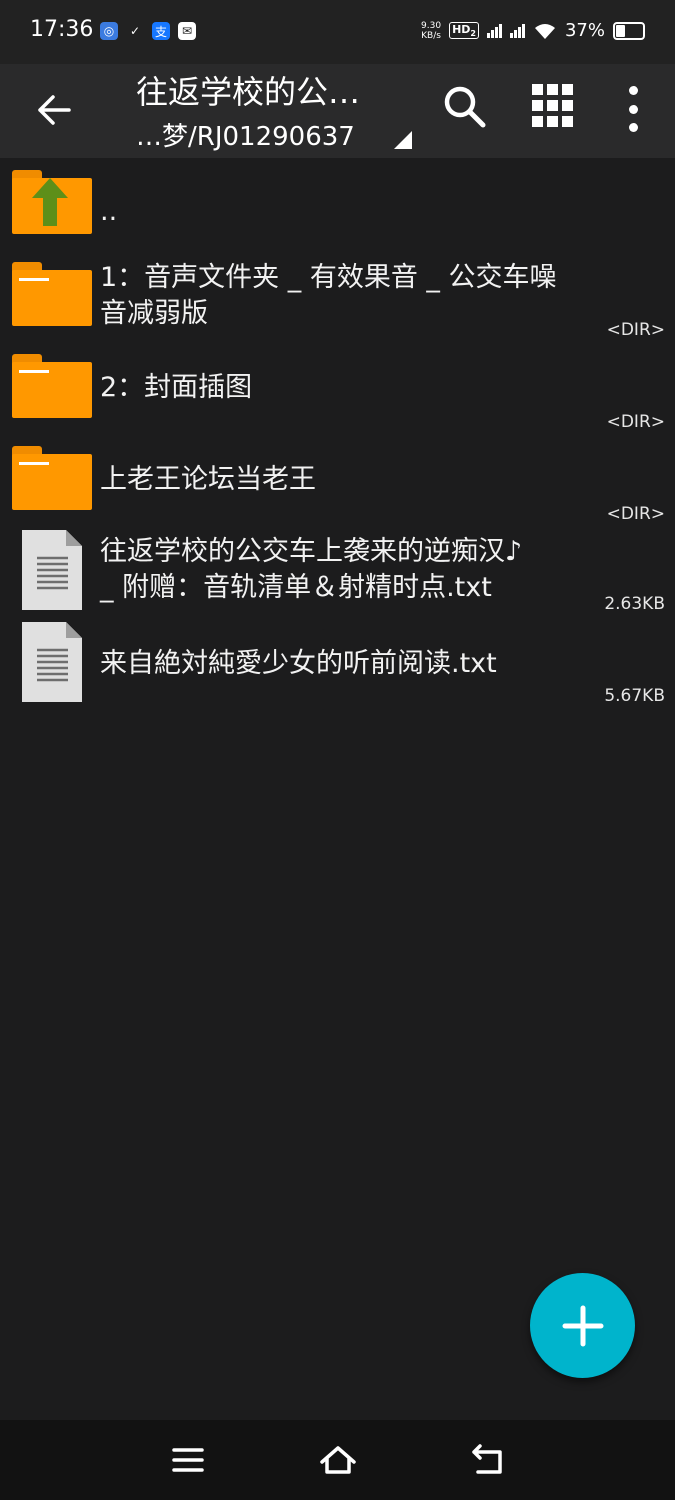 The image size is (675, 1500). Describe the element at coordinates (634, 604) in the screenshot. I see `file-size: 2.63KB` at that location.